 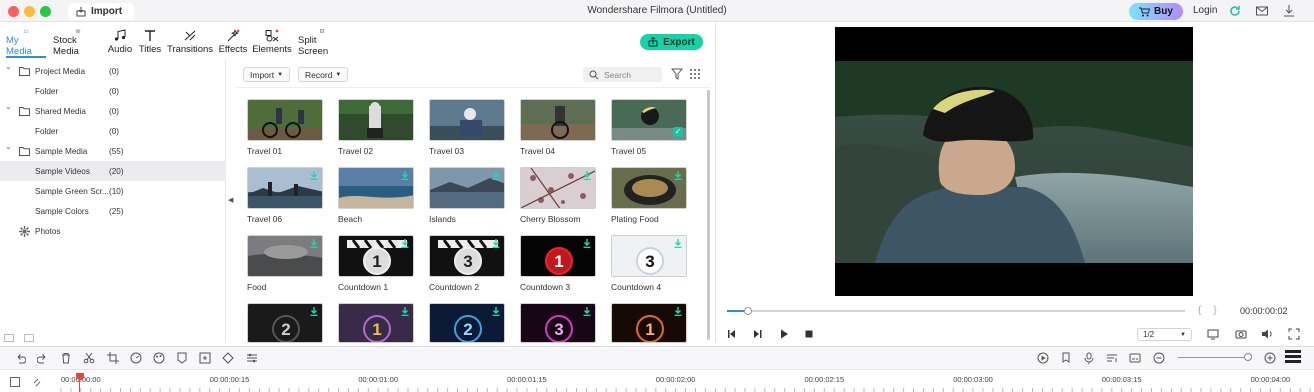 What do you see at coordinates (66, 358) in the screenshot?
I see `delete-icon` at bounding box center [66, 358].